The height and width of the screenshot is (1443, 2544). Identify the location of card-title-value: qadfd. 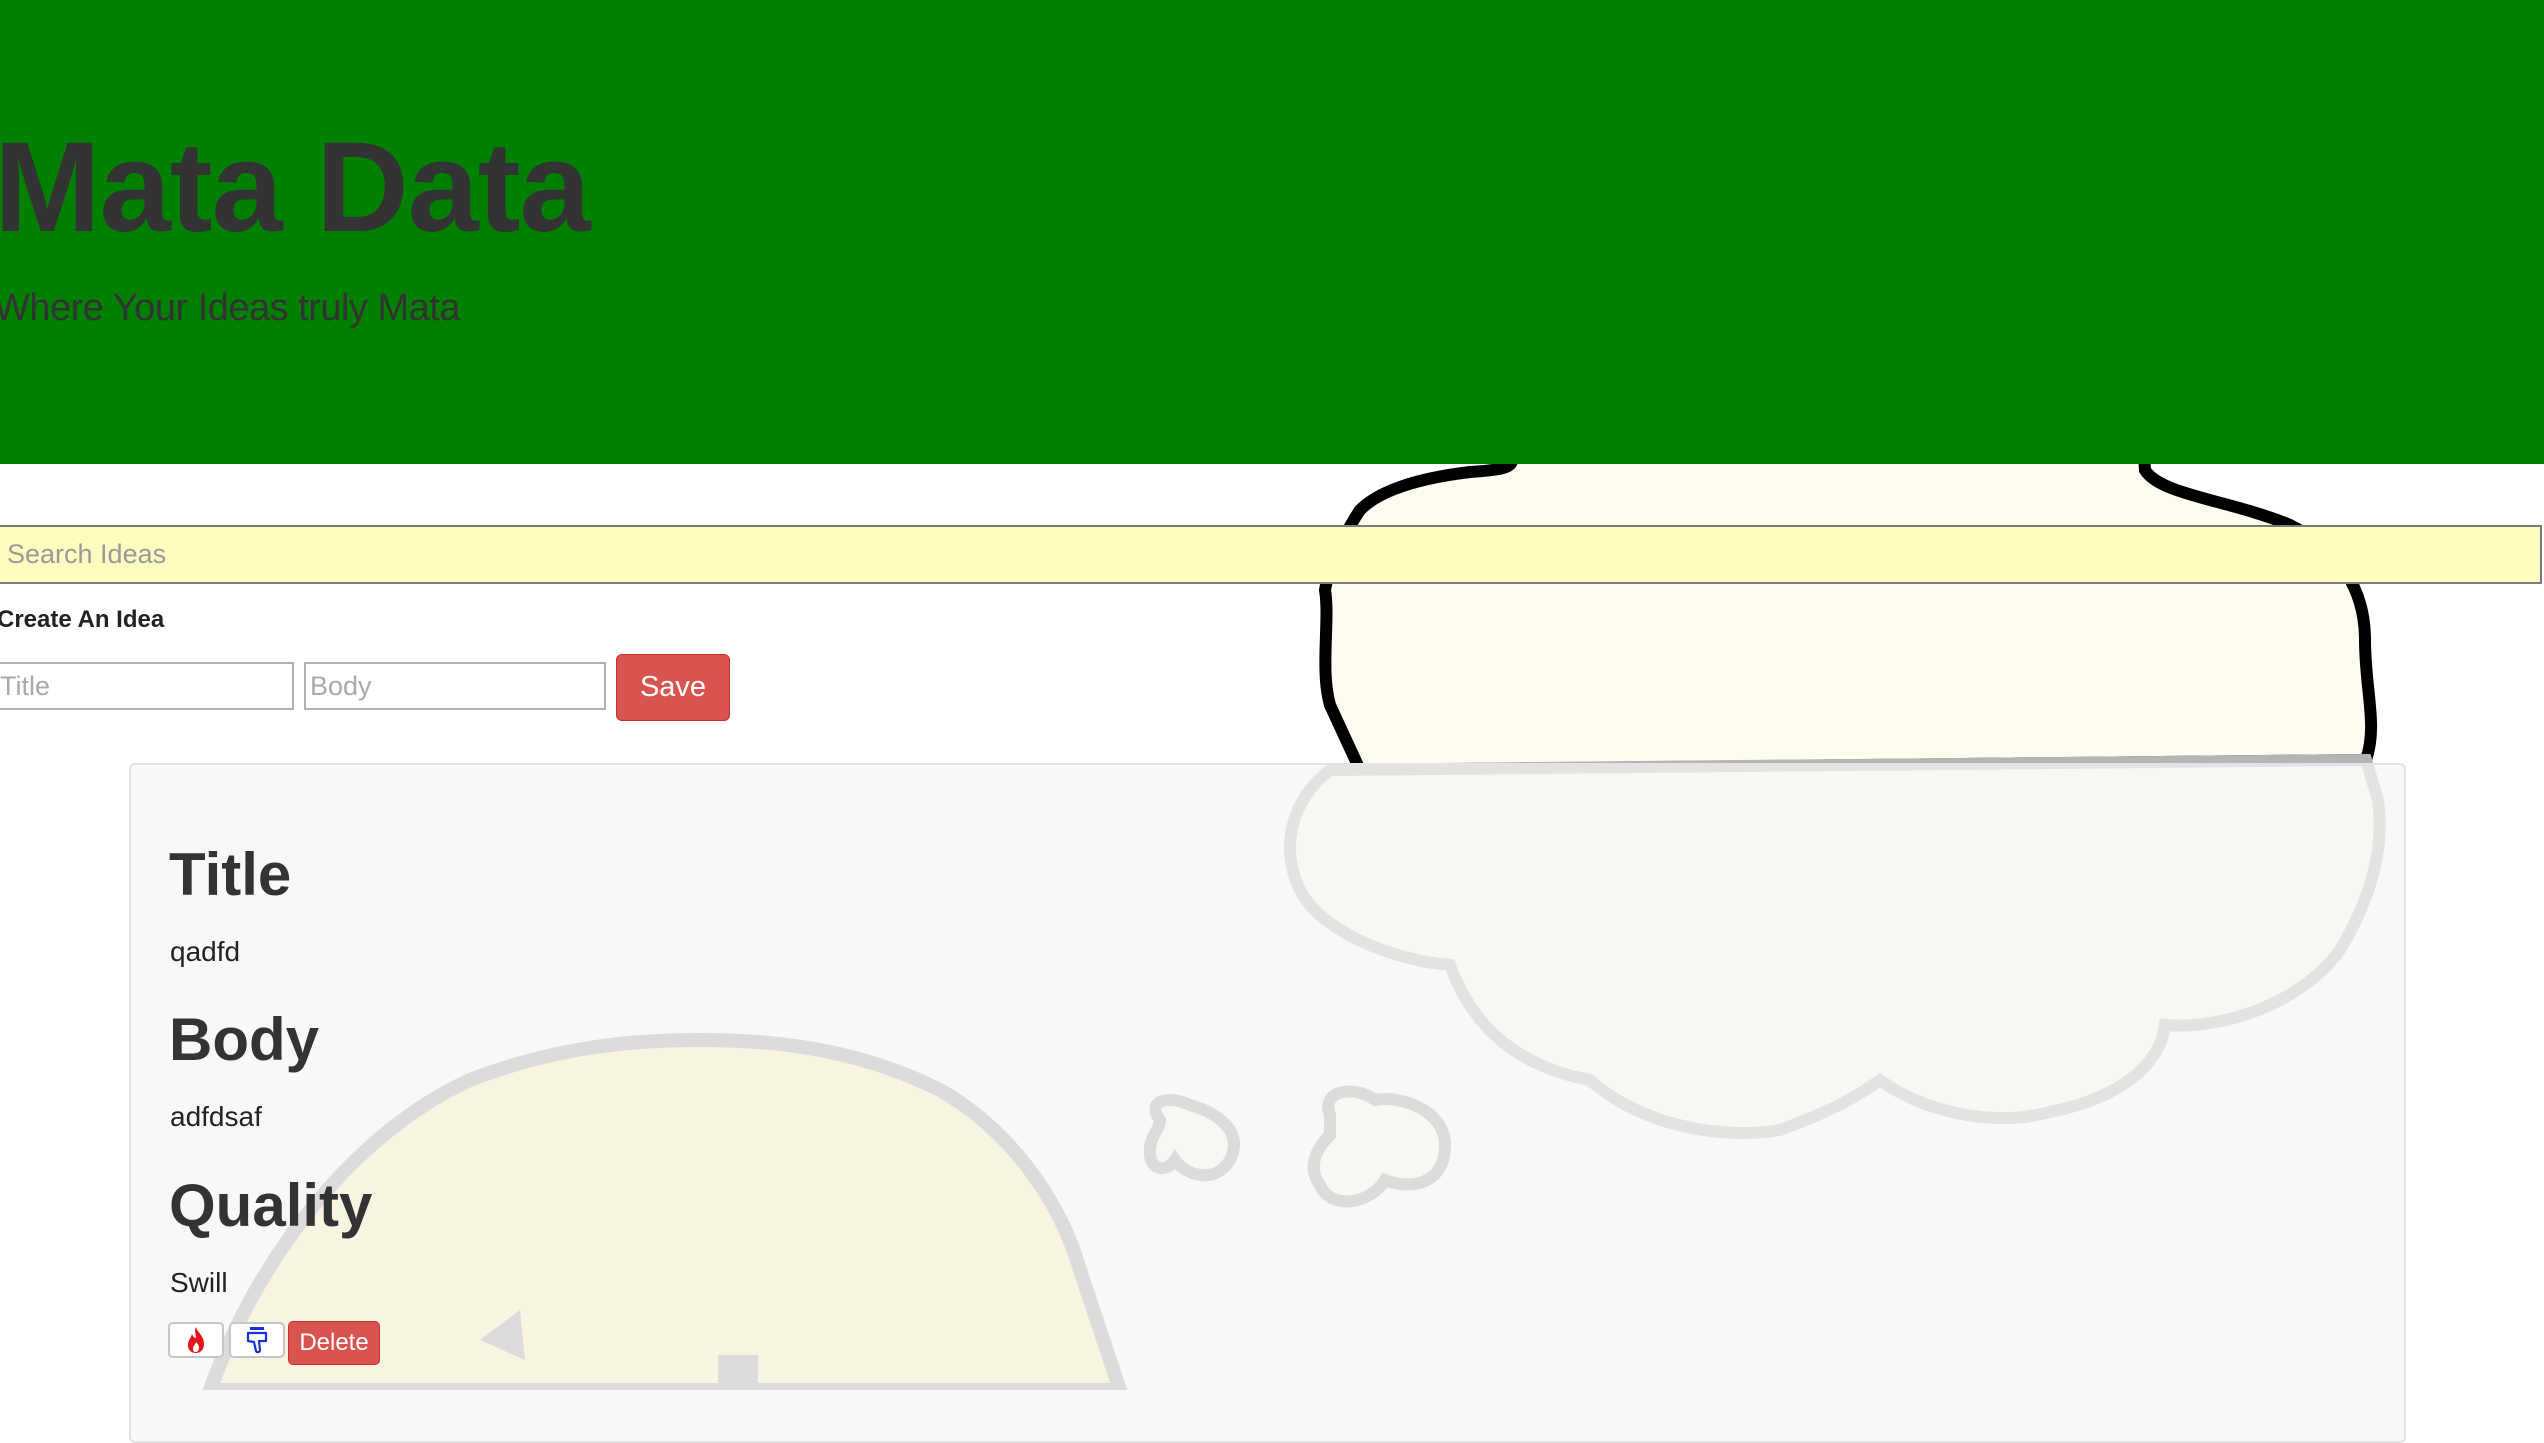
(205, 951).